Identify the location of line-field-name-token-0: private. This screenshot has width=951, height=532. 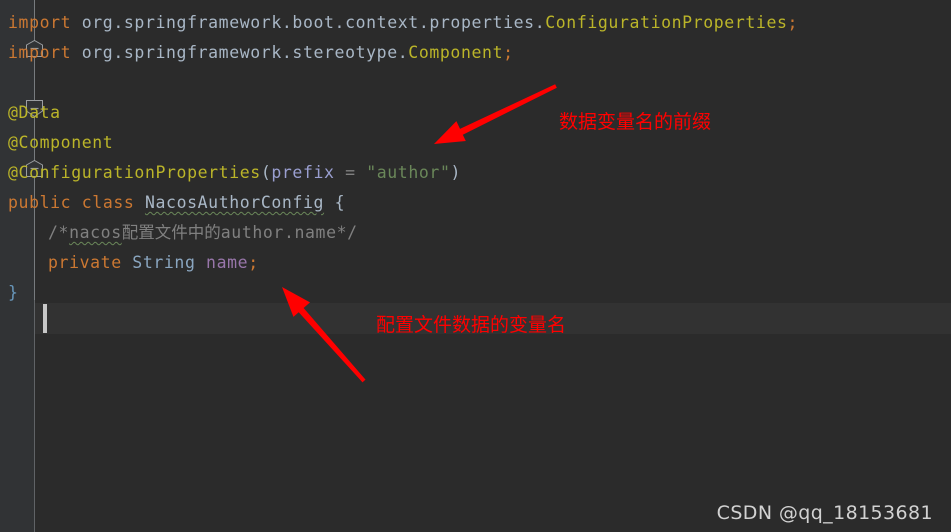
(85, 262).